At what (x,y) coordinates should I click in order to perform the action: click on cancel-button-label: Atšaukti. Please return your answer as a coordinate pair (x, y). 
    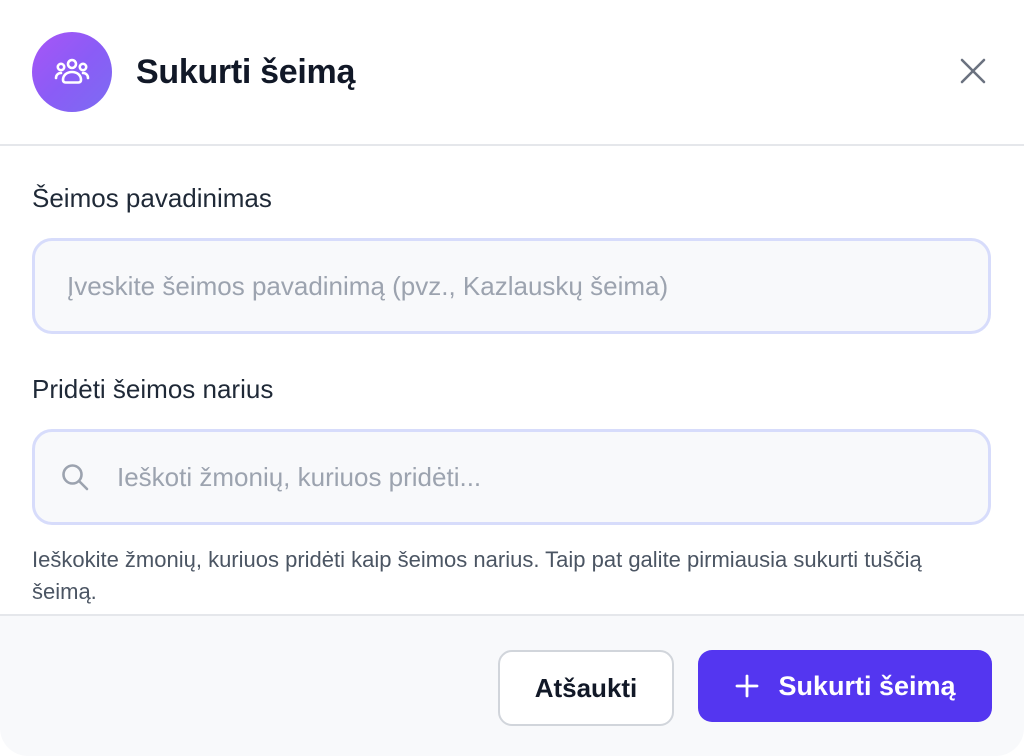
    Looking at the image, I should click on (586, 687).